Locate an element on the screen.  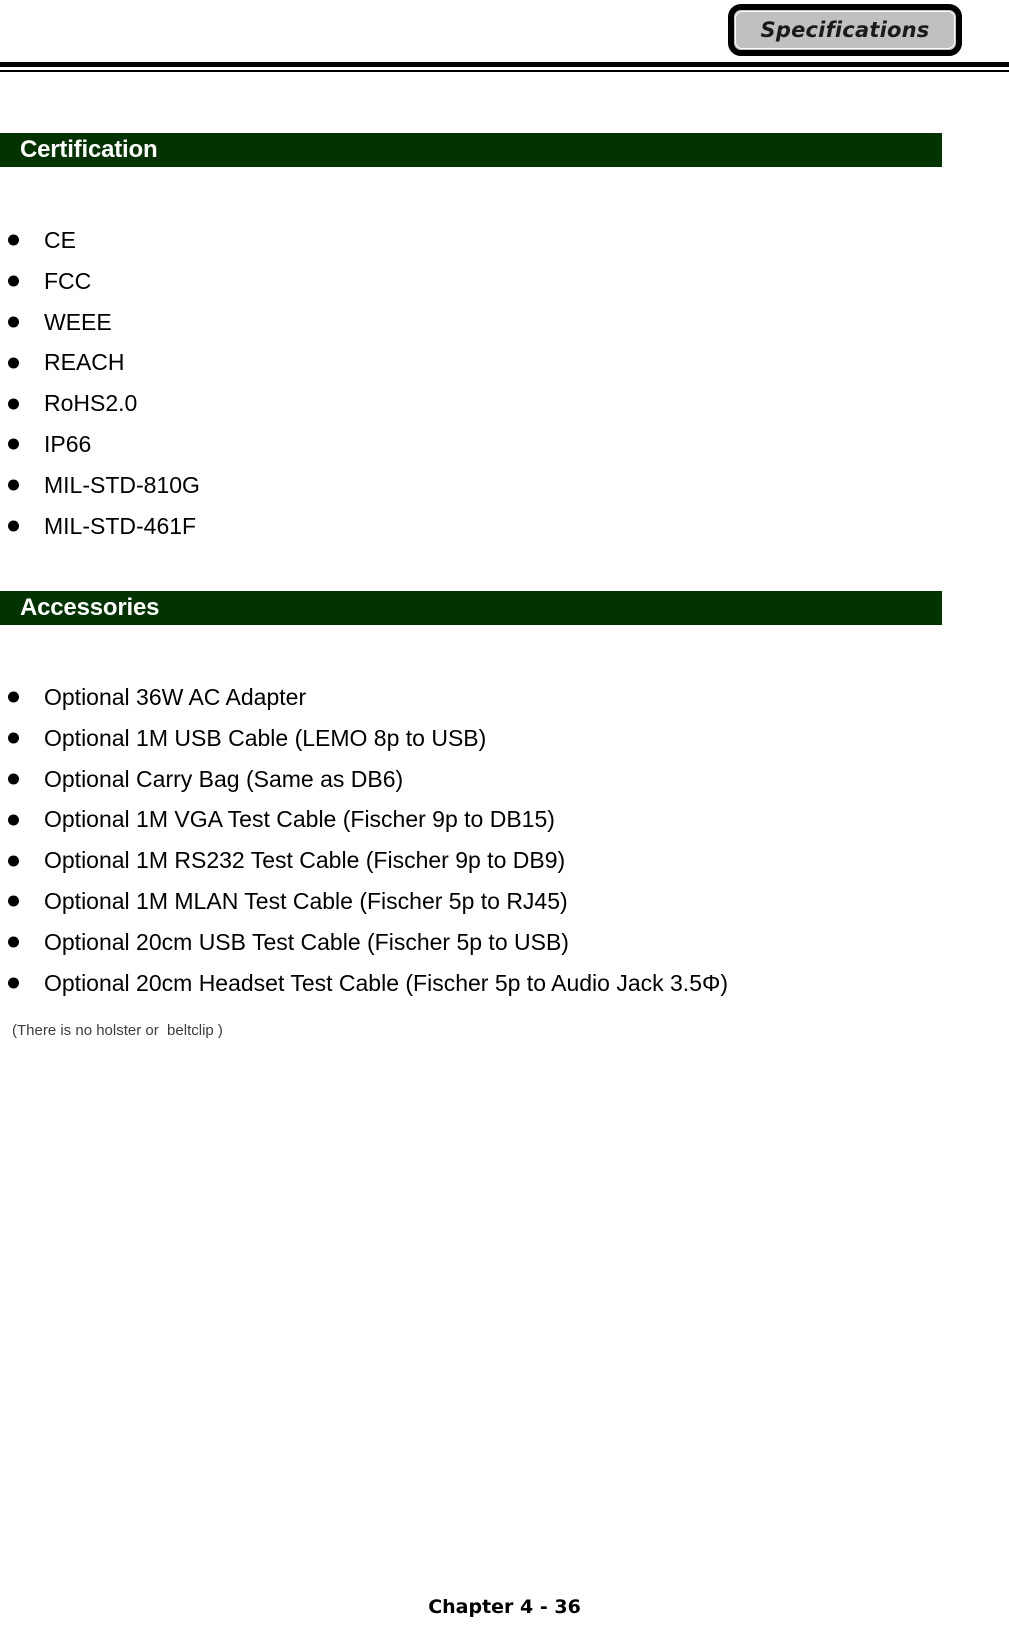
list-item: Optional Carry Bag (Same as DB6) is located at coordinates (480, 779).